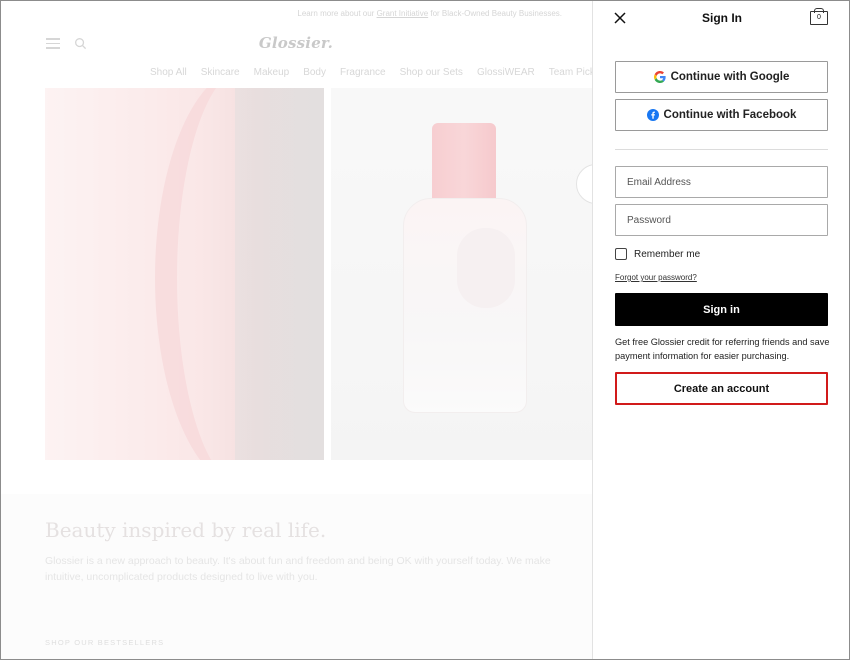 This screenshot has height=660, width=850. Describe the element at coordinates (621, 254) in the screenshot. I see `checkbox-box` at that location.